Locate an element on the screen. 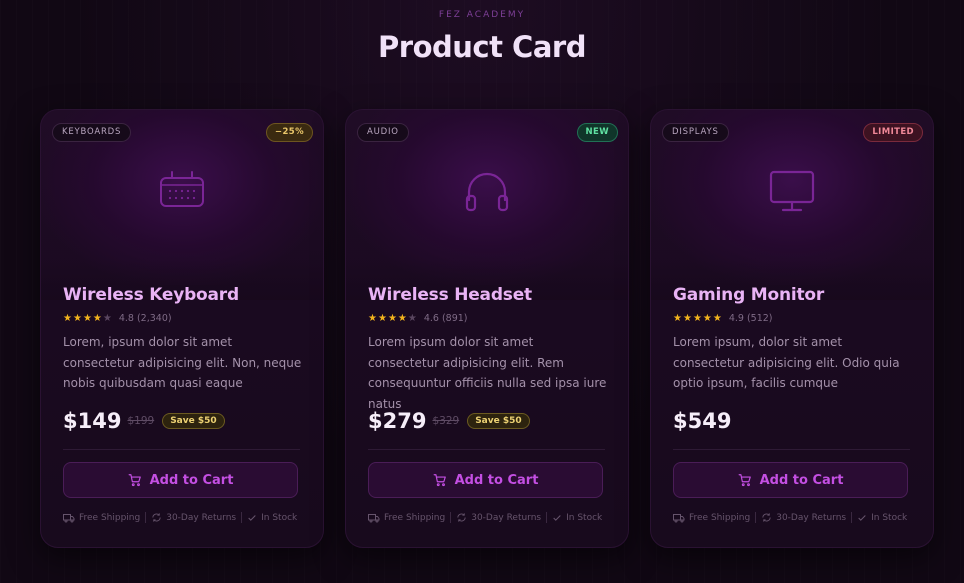  price-row: $279 $329 Save $50 is located at coordinates (449, 421).